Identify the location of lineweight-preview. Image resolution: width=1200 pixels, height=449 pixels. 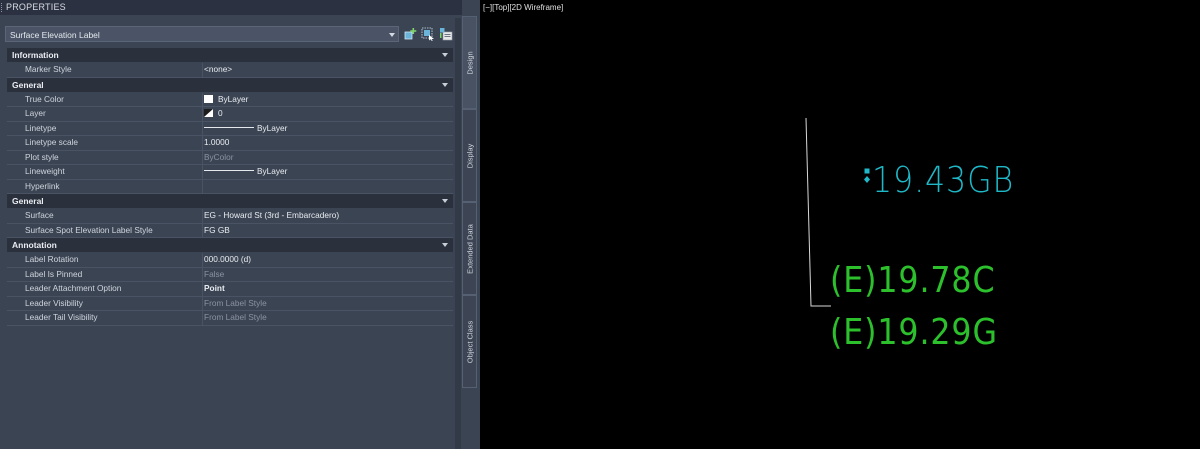
(229, 170).